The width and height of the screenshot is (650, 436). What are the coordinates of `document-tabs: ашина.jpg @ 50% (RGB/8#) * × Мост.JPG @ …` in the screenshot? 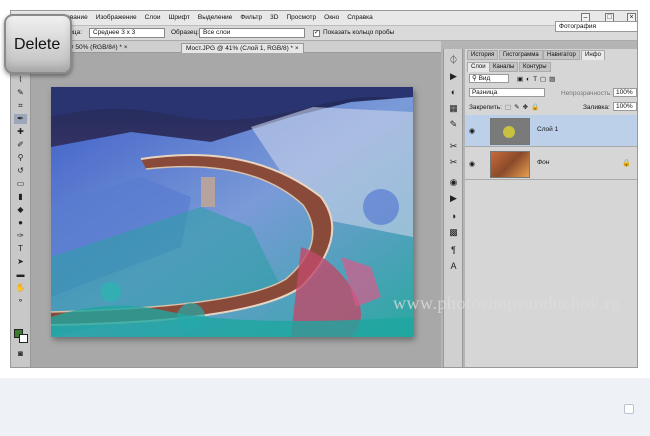 It's located at (236, 47).